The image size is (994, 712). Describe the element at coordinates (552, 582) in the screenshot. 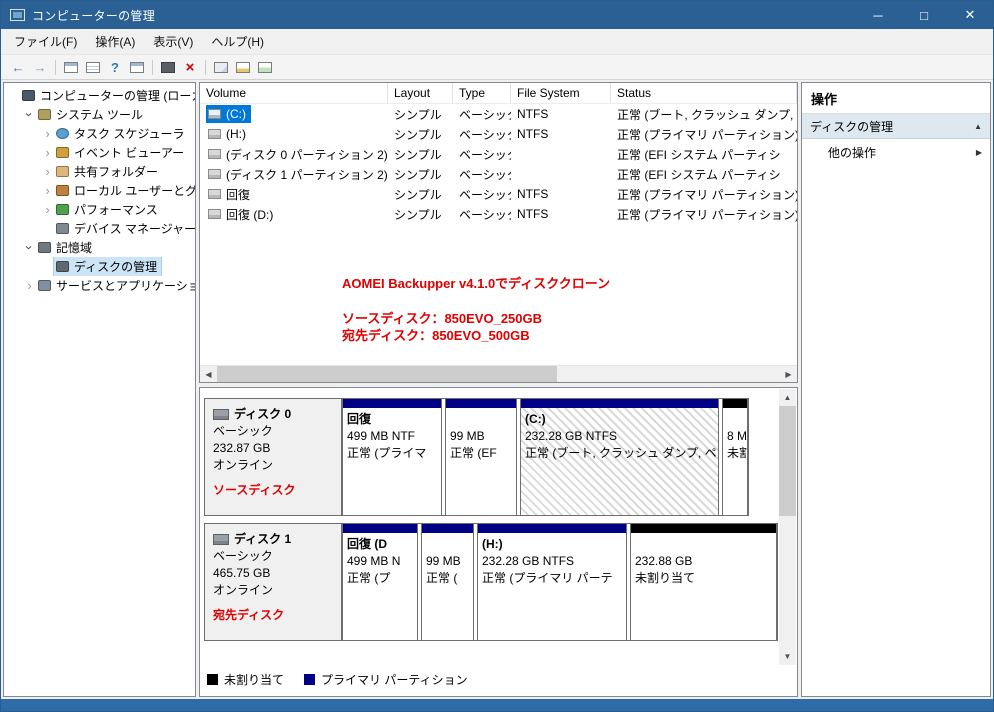

I see `partition-h: (H:) 232.28 GB NTFS 正常 (プライマリ パーテ` at that location.